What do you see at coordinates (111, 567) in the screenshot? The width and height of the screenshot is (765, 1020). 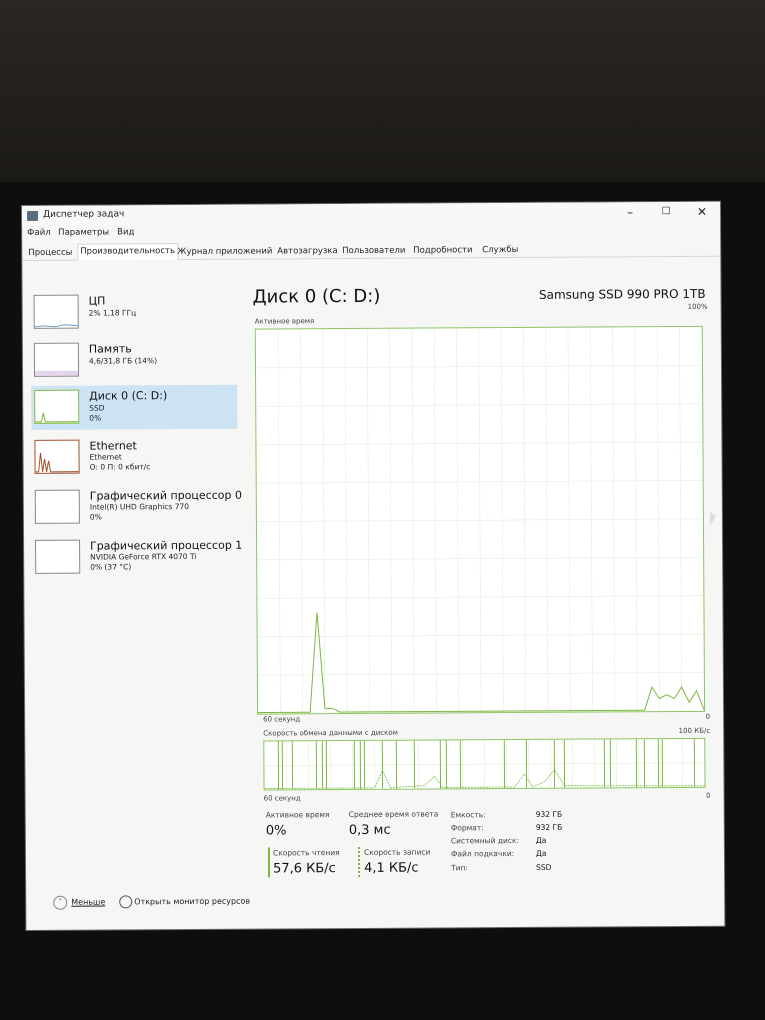 I see `sidebar-item-value: 0% (37 °C)` at bounding box center [111, 567].